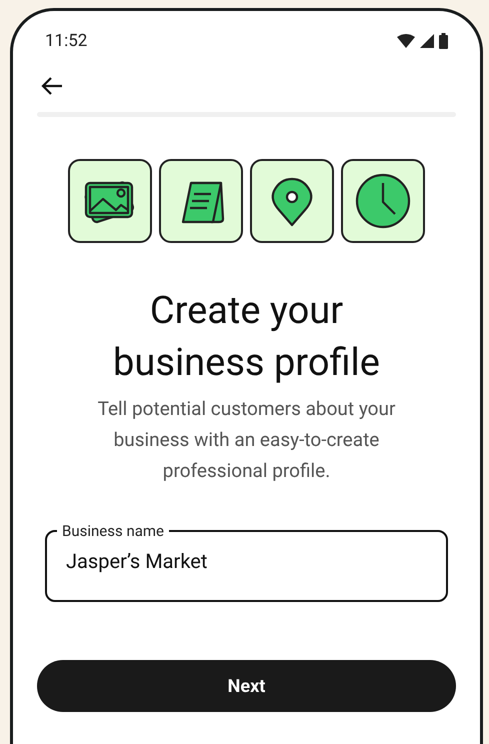 The image size is (489, 744). What do you see at coordinates (443, 41) in the screenshot?
I see `battery-icon` at bounding box center [443, 41].